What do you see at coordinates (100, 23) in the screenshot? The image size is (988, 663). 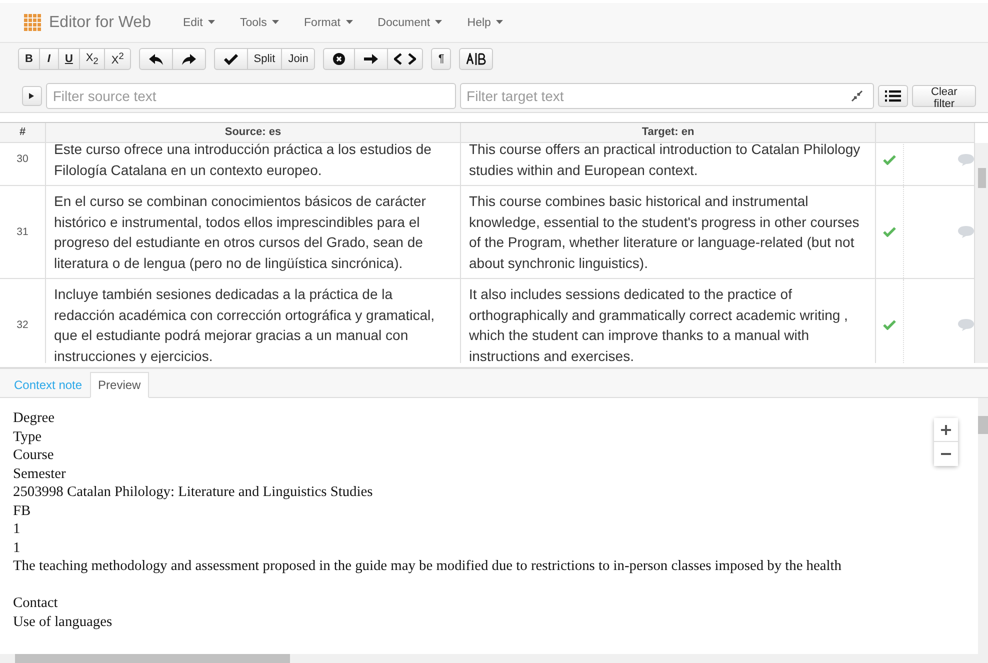 I see `app-title: Editor for Web` at bounding box center [100, 23].